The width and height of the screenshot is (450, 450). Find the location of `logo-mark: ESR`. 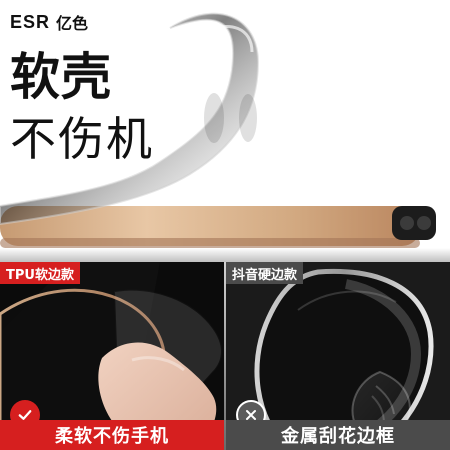

logo-mark: ESR is located at coordinates (30, 21).